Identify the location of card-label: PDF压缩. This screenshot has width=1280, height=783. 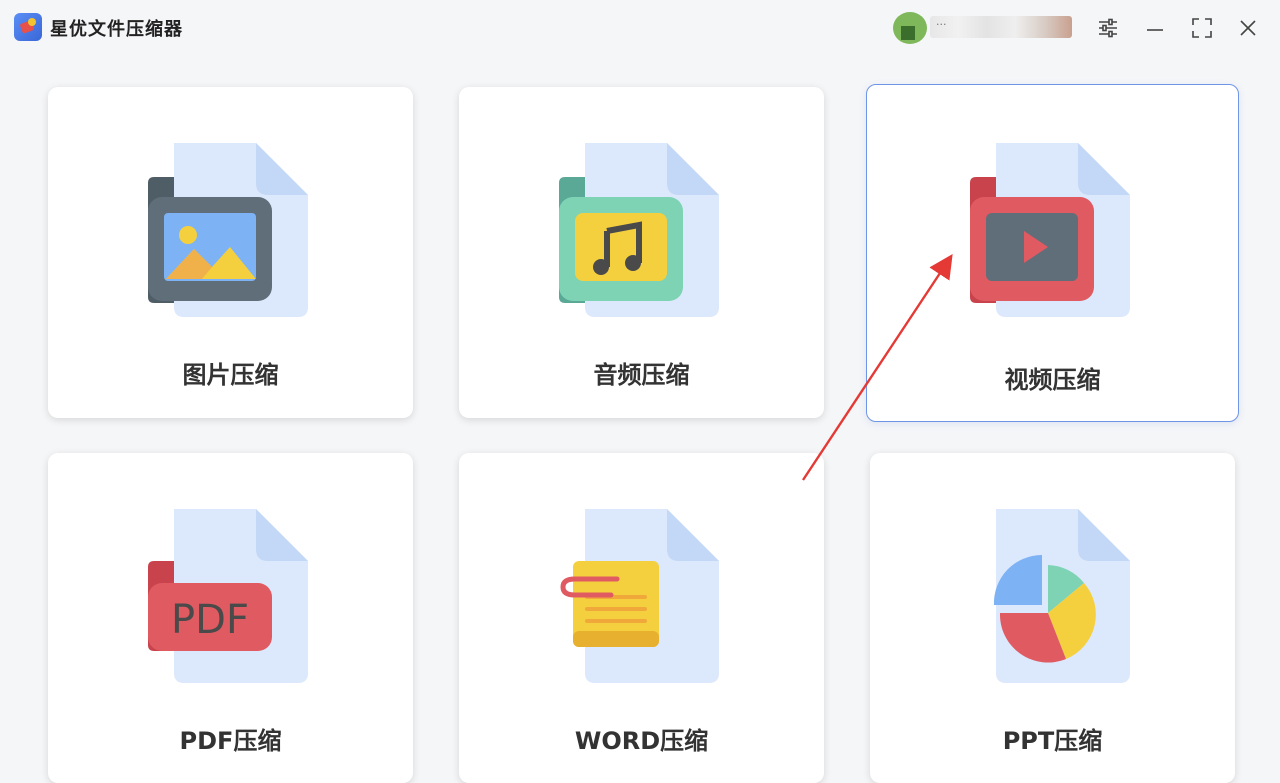
(230, 741).